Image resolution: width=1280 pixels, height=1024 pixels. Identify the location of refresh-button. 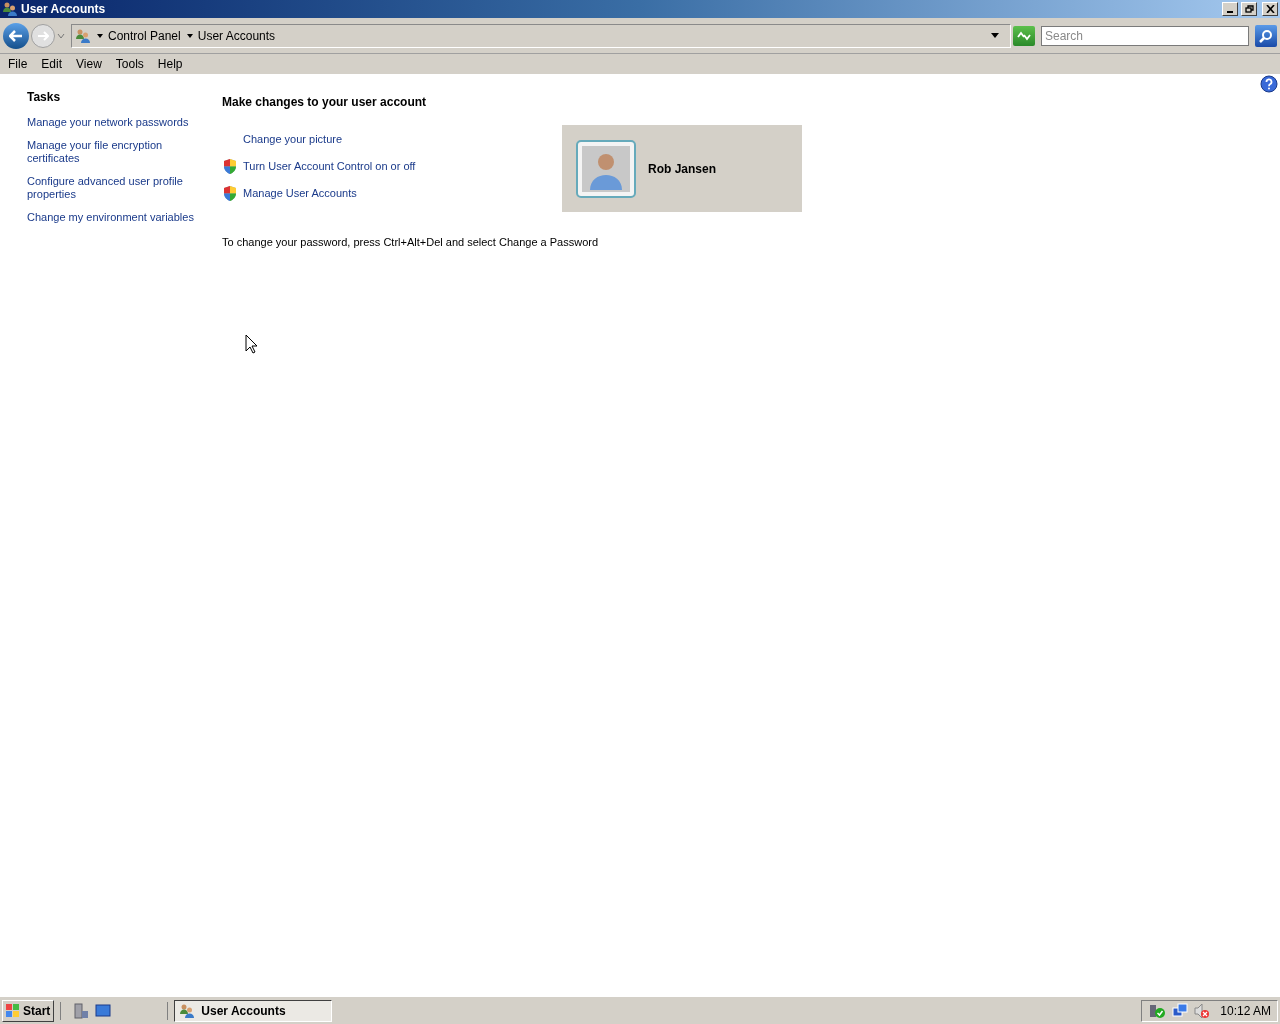
(1024, 35).